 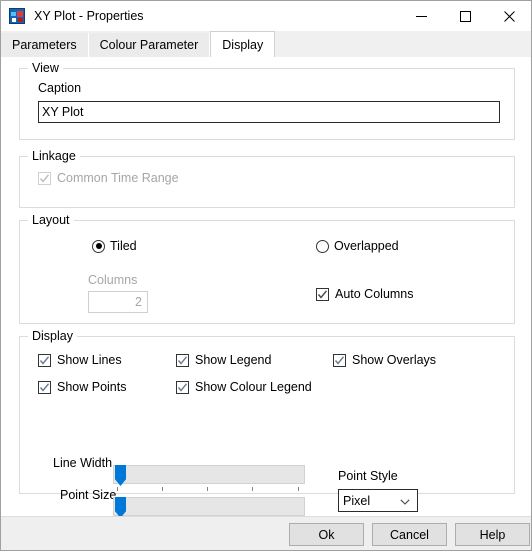 What do you see at coordinates (123, 246) in the screenshot?
I see `radio-label: Tiled` at bounding box center [123, 246].